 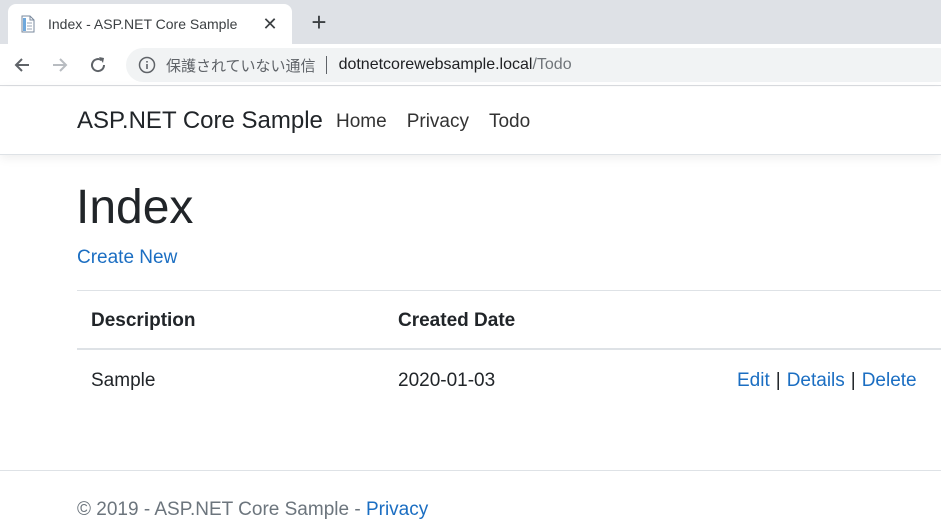 I want to click on cell-description: Sample, so click(x=123, y=380).